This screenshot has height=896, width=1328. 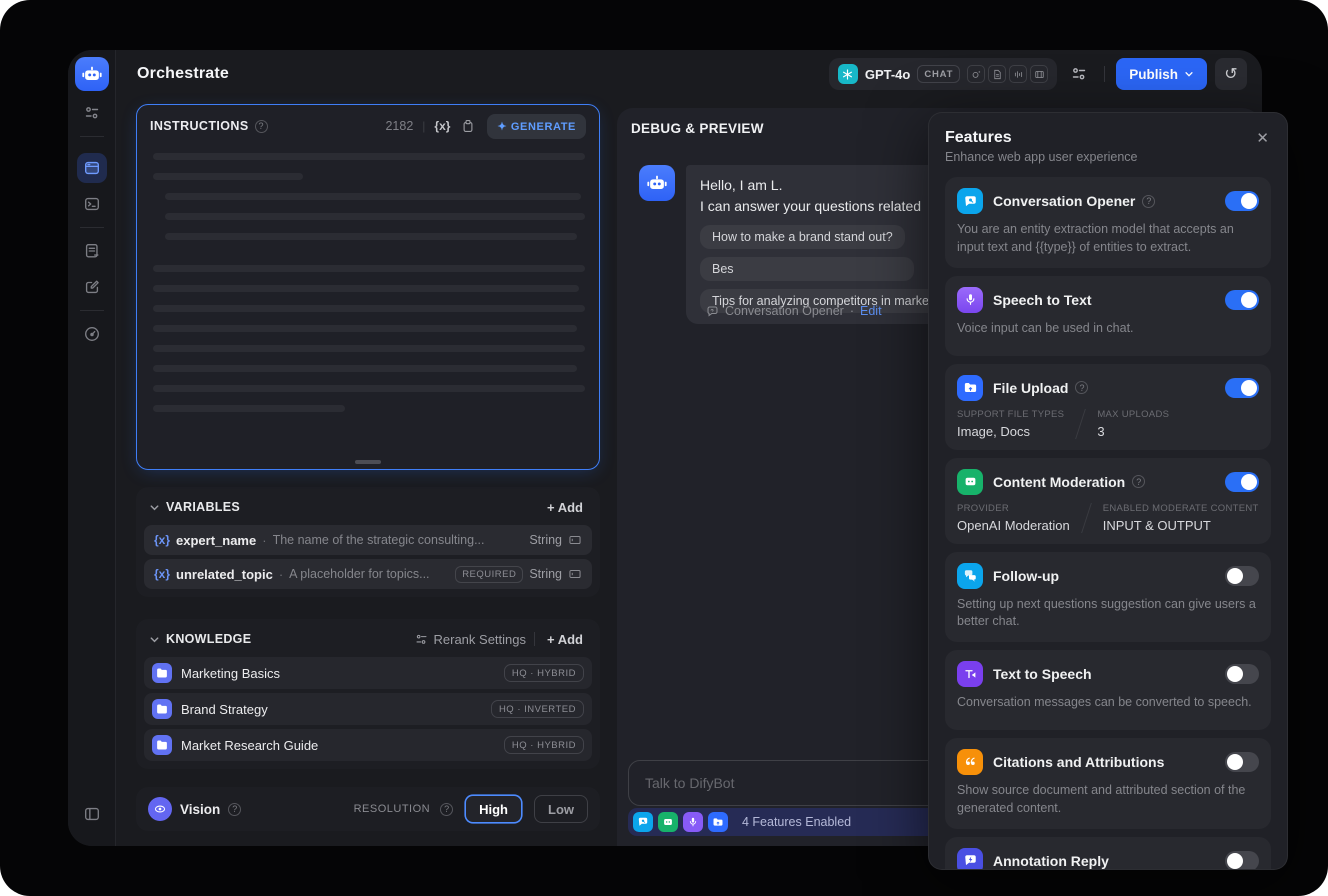 What do you see at coordinates (970, 762) in the screenshot?
I see `citations-icon` at bounding box center [970, 762].